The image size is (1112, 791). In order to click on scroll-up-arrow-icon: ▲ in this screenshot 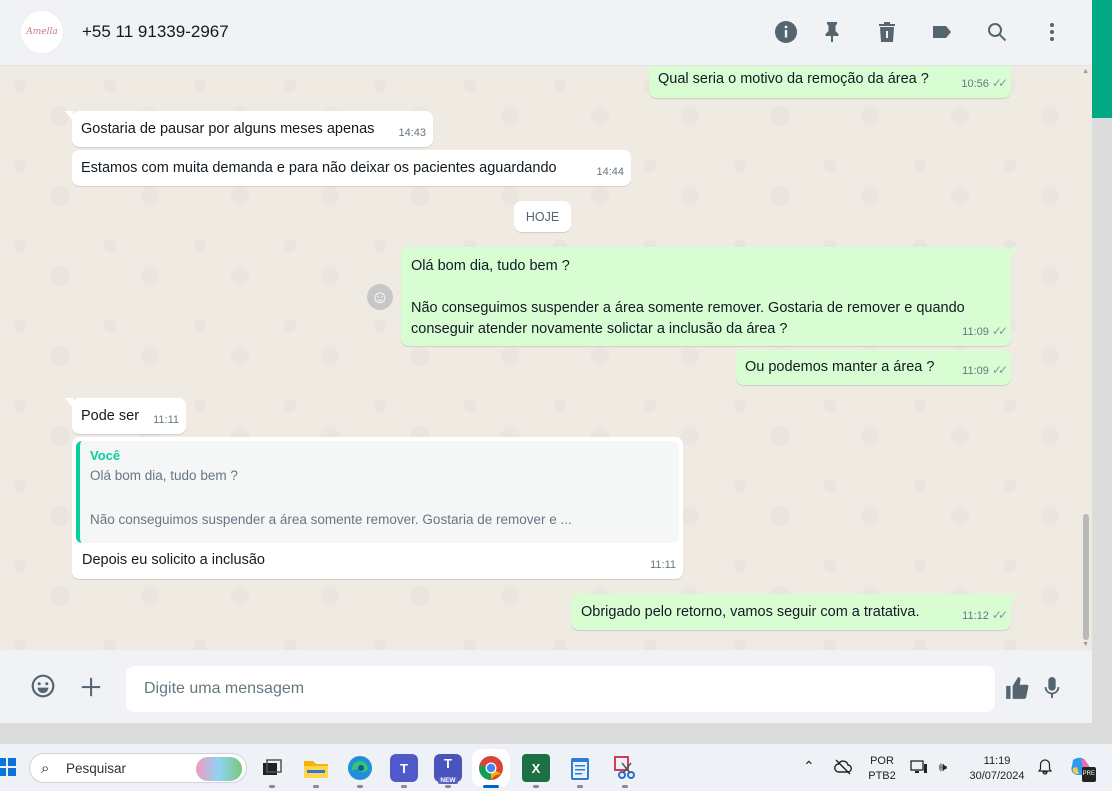, I will do `click(1085, 71)`.